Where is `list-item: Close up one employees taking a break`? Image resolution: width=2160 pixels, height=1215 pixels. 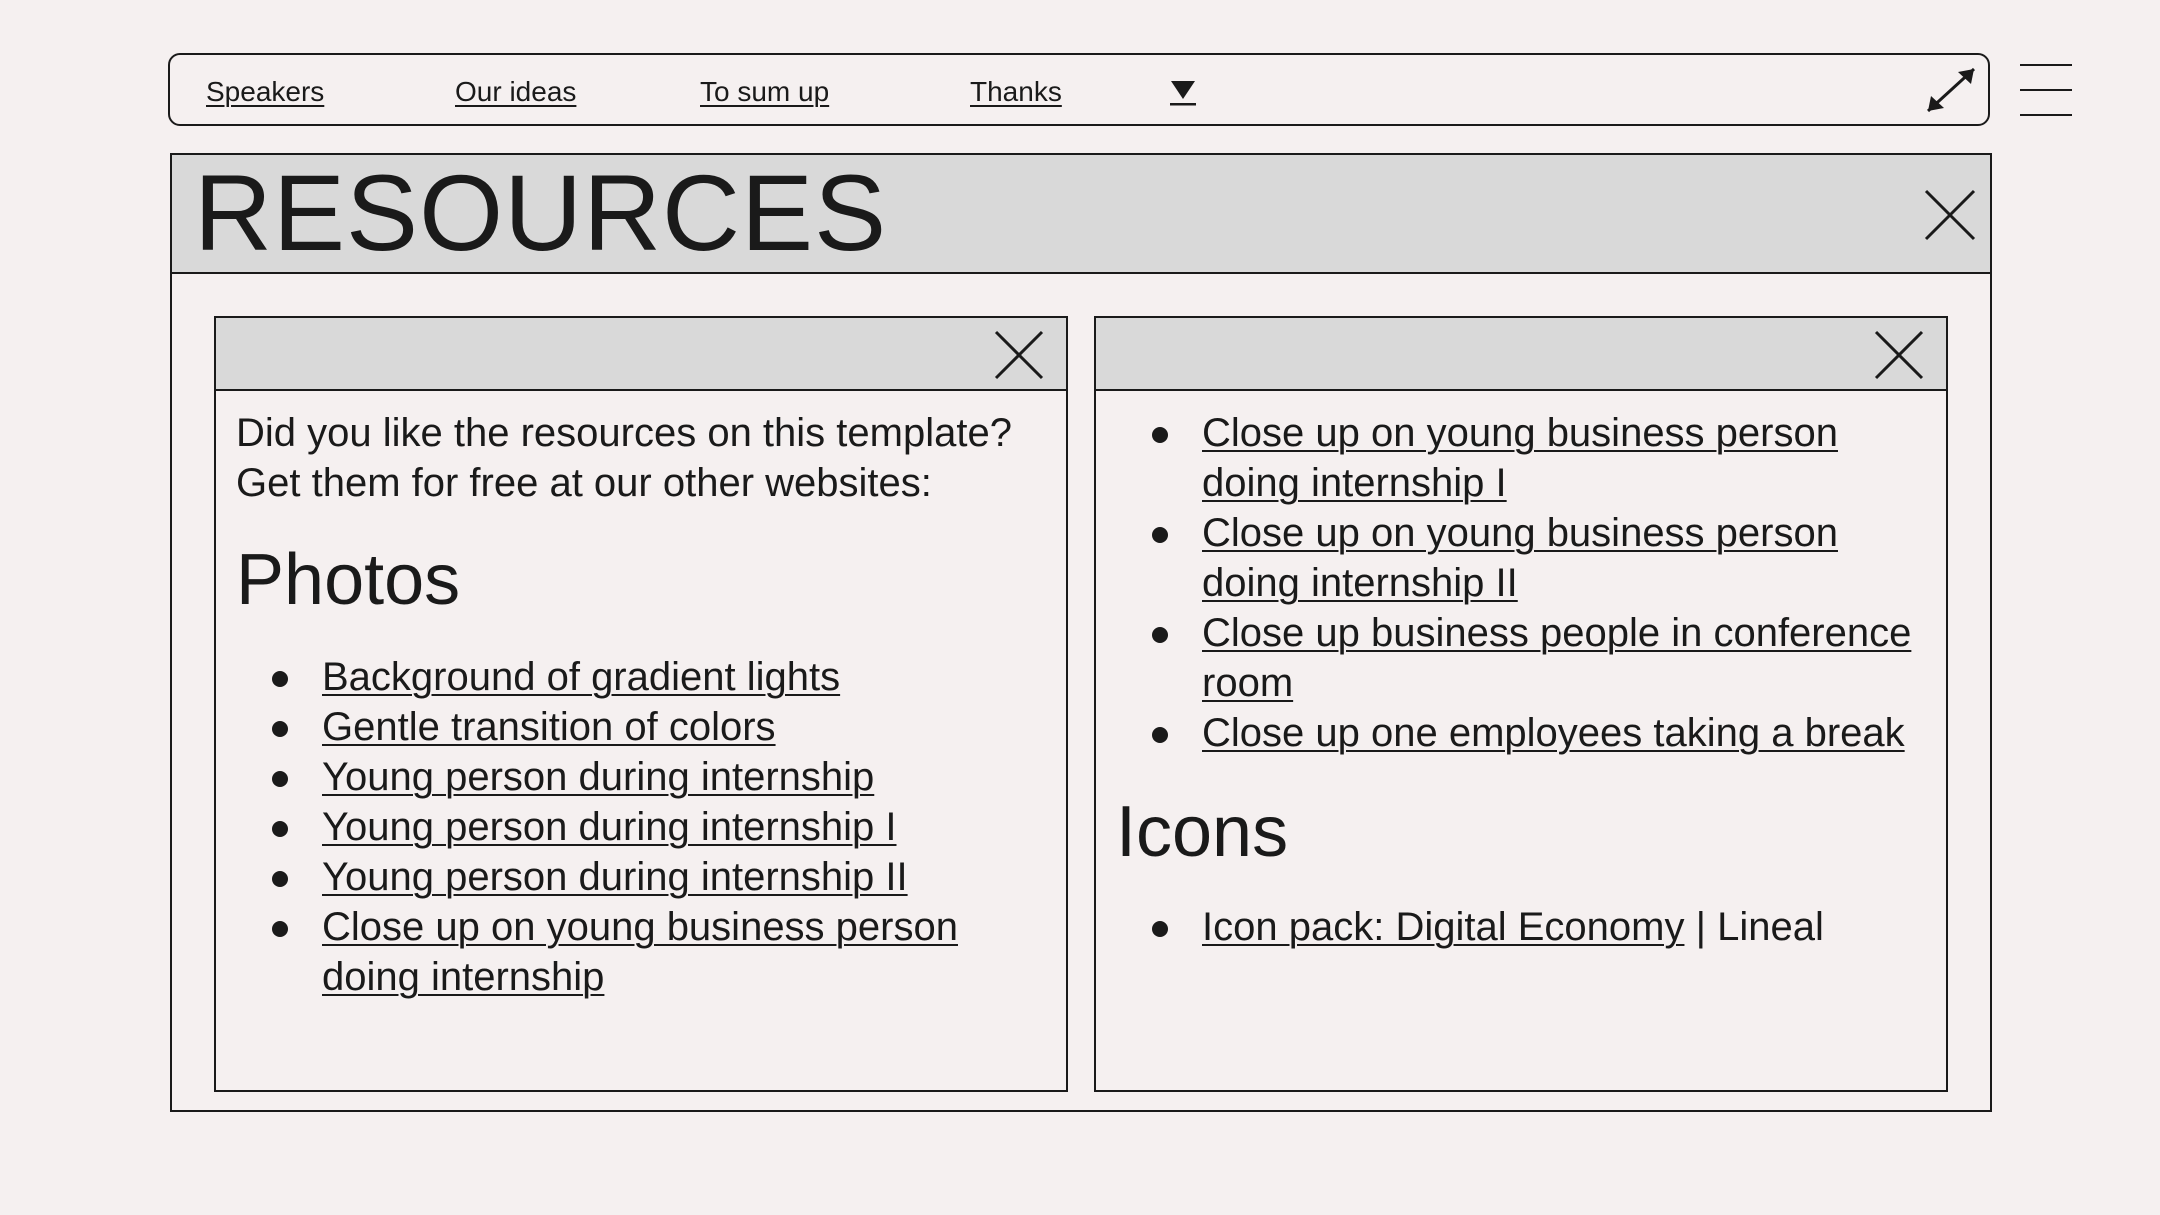 list-item: Close up one employees taking a break is located at coordinates (1516, 733).